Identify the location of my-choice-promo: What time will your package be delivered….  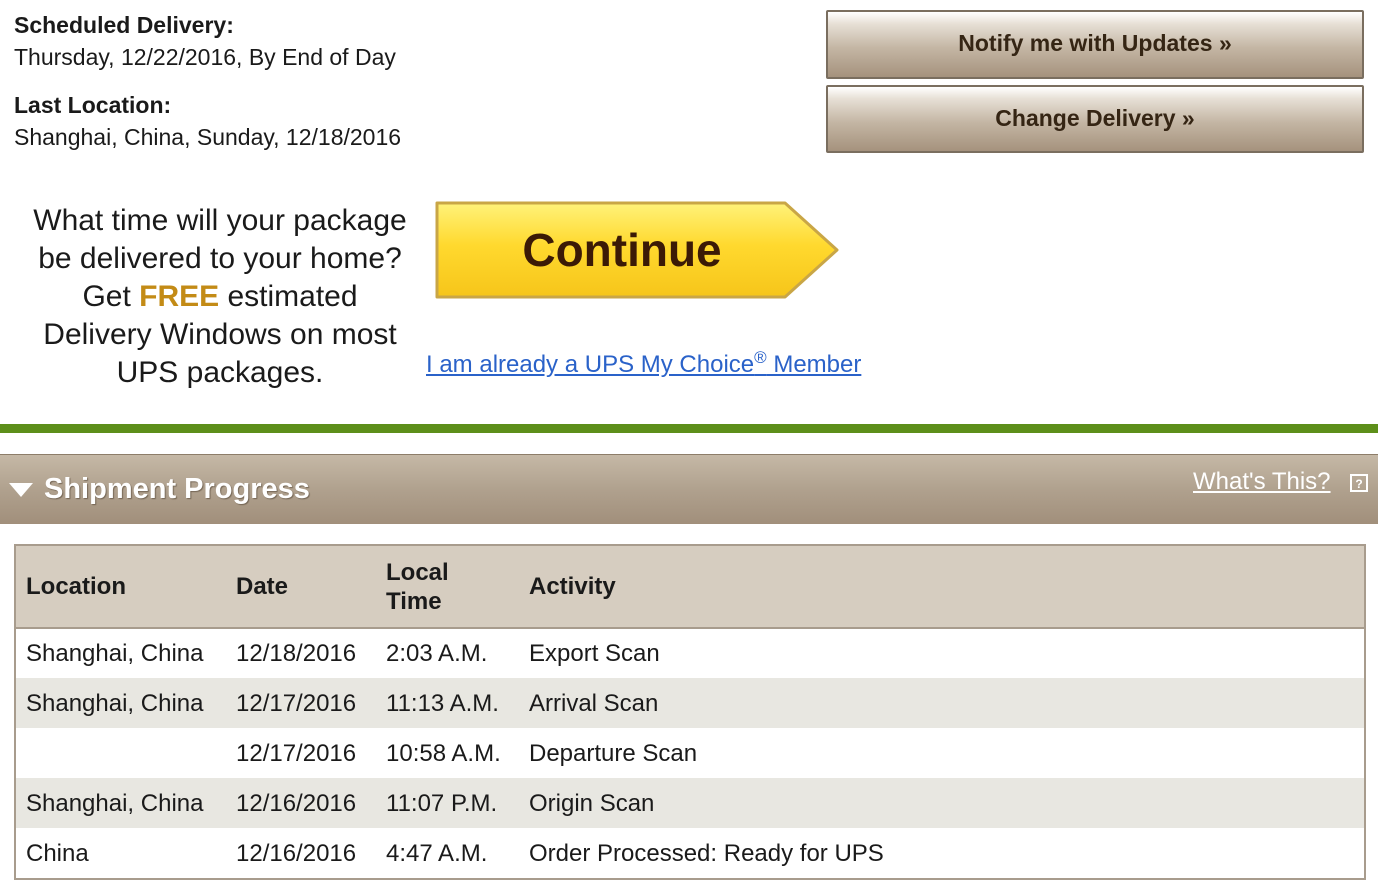
(220, 297).